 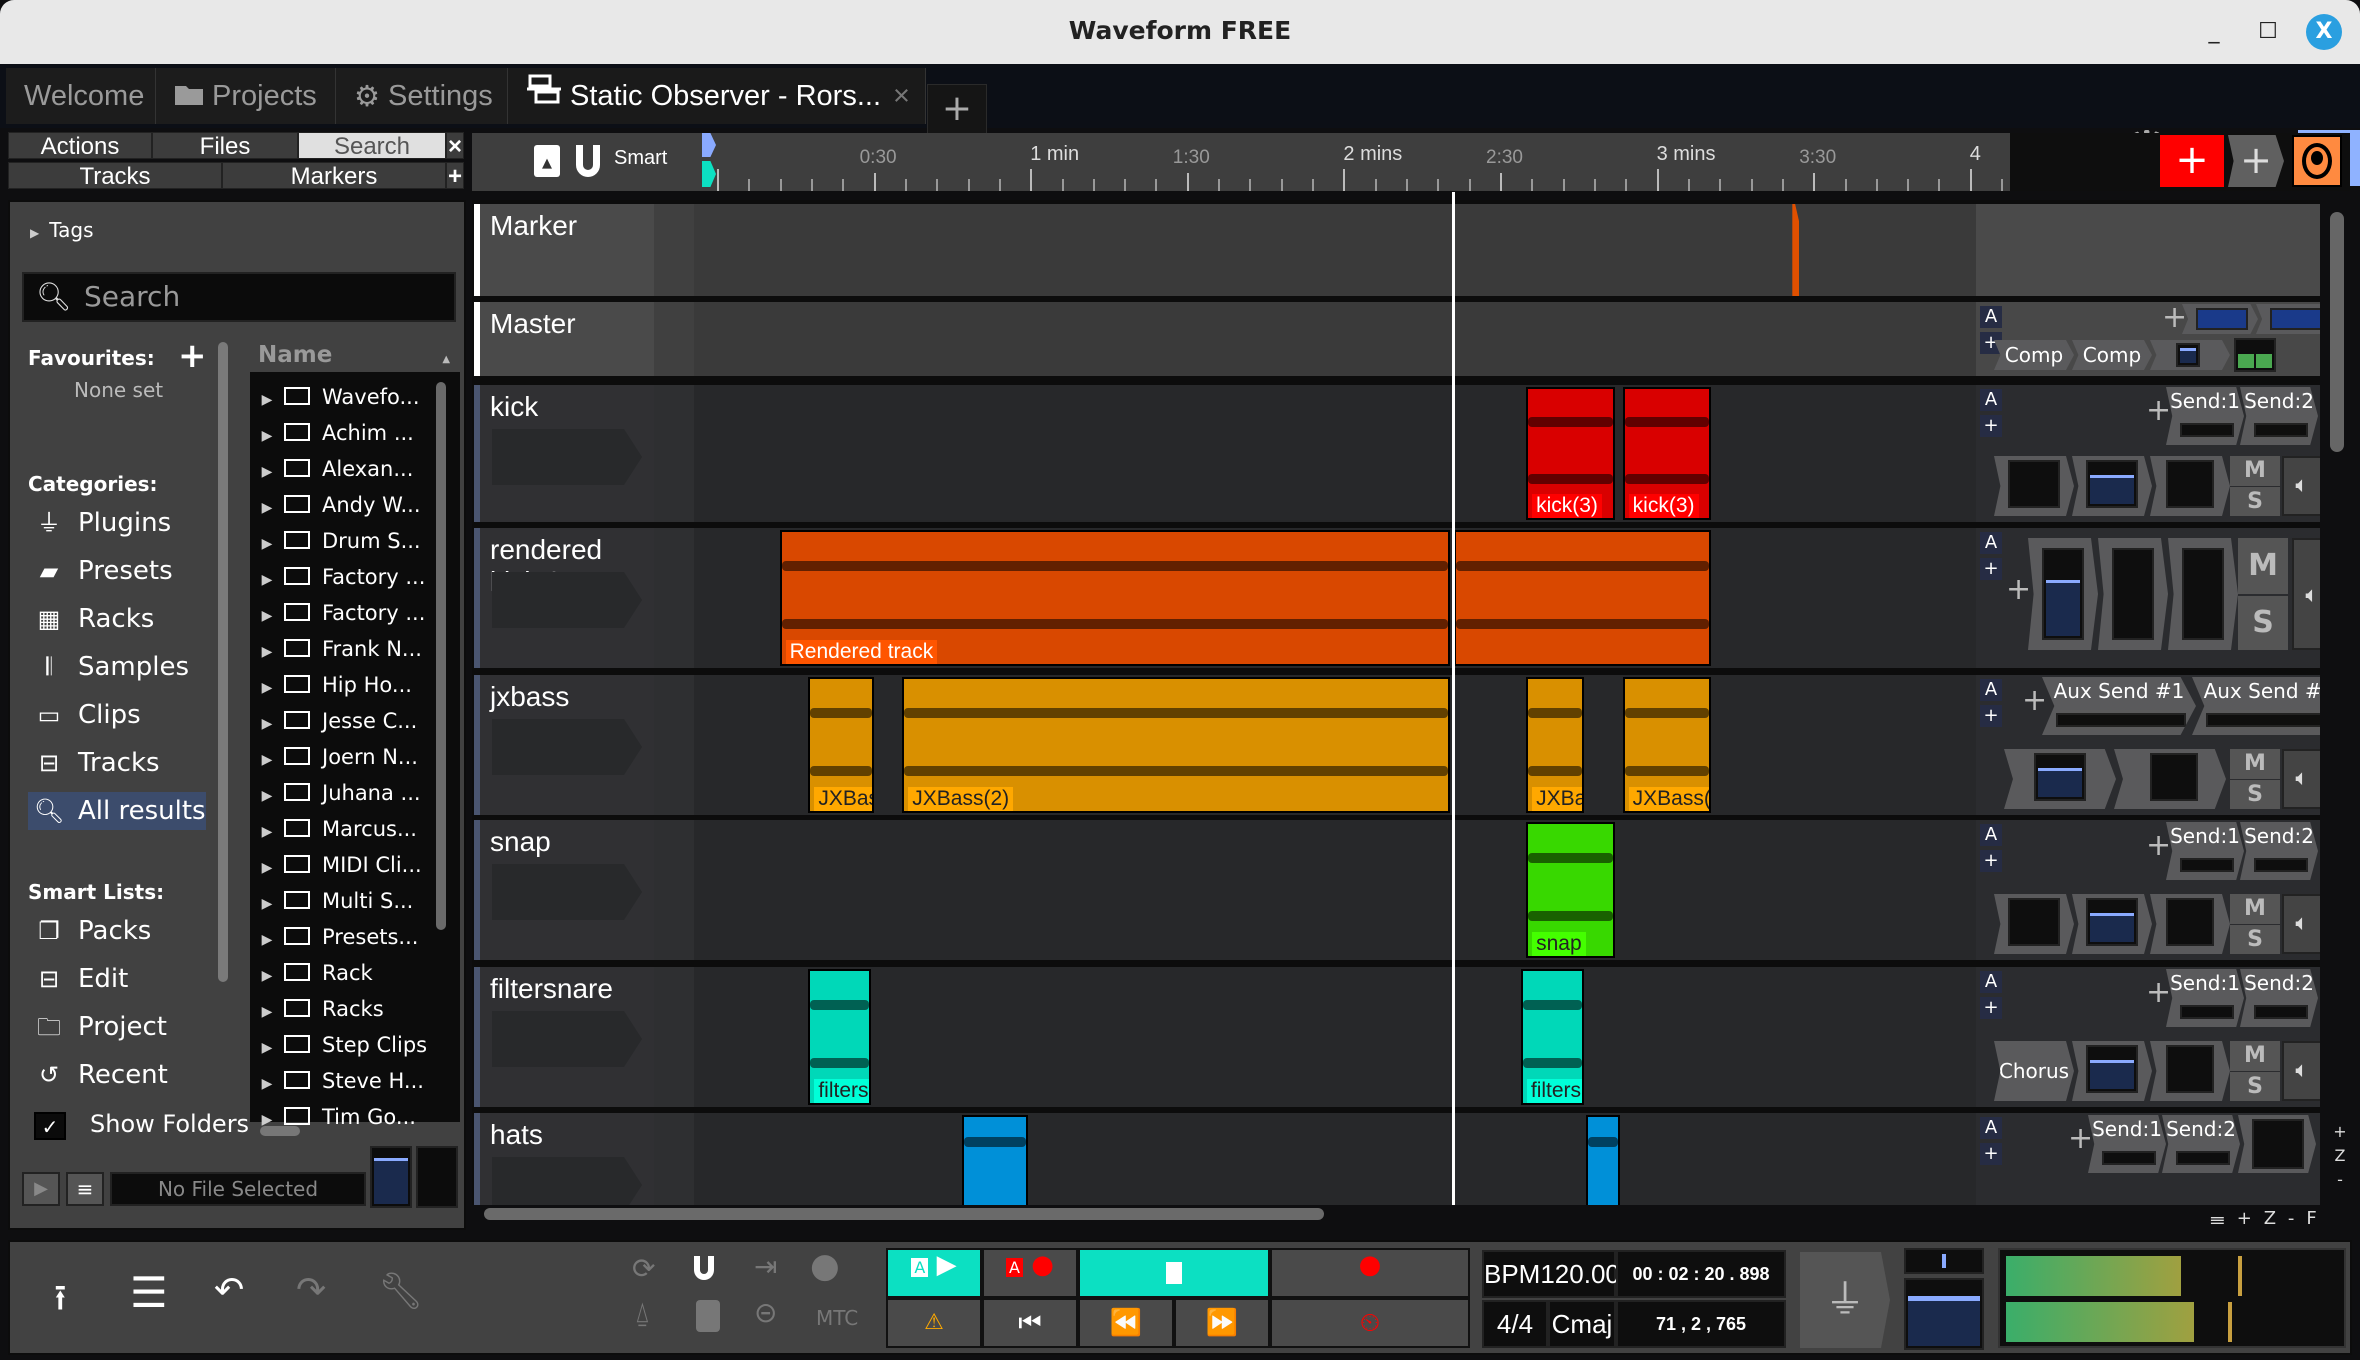 I want to click on sidebar-item-racks: ▦ Racks, so click(x=123, y=619).